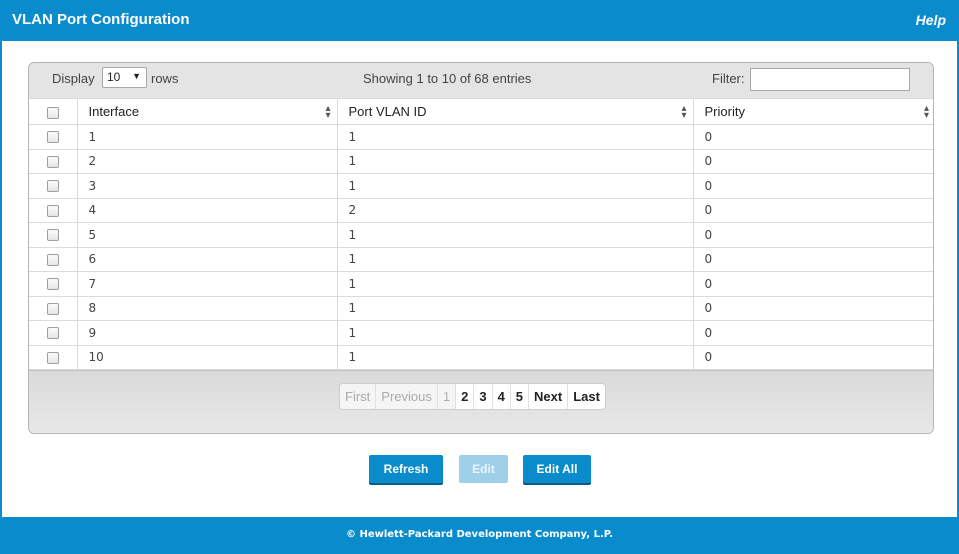  I want to click on filter-input, so click(830, 79).